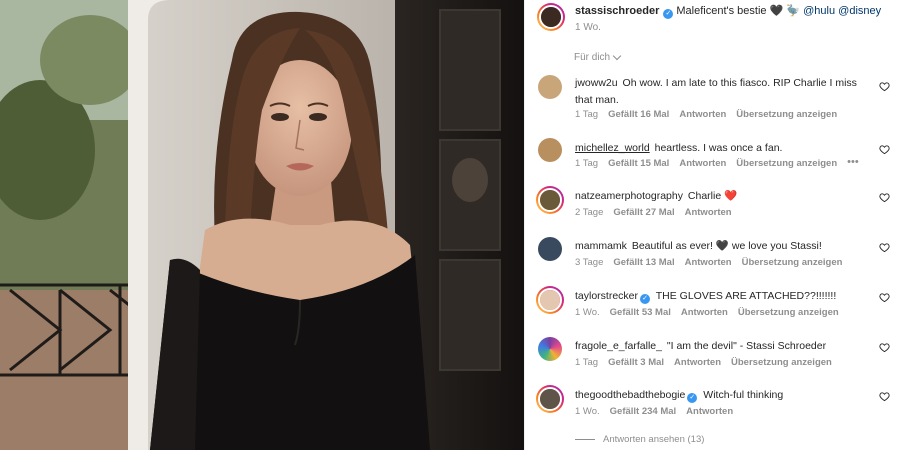 The height and width of the screenshot is (450, 900). I want to click on comment-body: Witch-ful thinking, so click(743, 395).